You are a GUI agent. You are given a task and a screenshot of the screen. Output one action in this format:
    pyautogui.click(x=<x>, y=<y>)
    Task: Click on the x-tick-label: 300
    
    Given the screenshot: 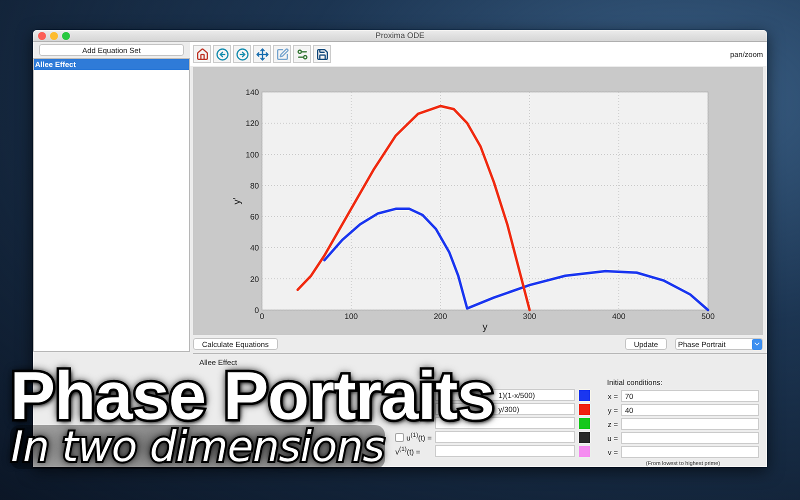 What is the action you would take?
    pyautogui.click(x=529, y=316)
    